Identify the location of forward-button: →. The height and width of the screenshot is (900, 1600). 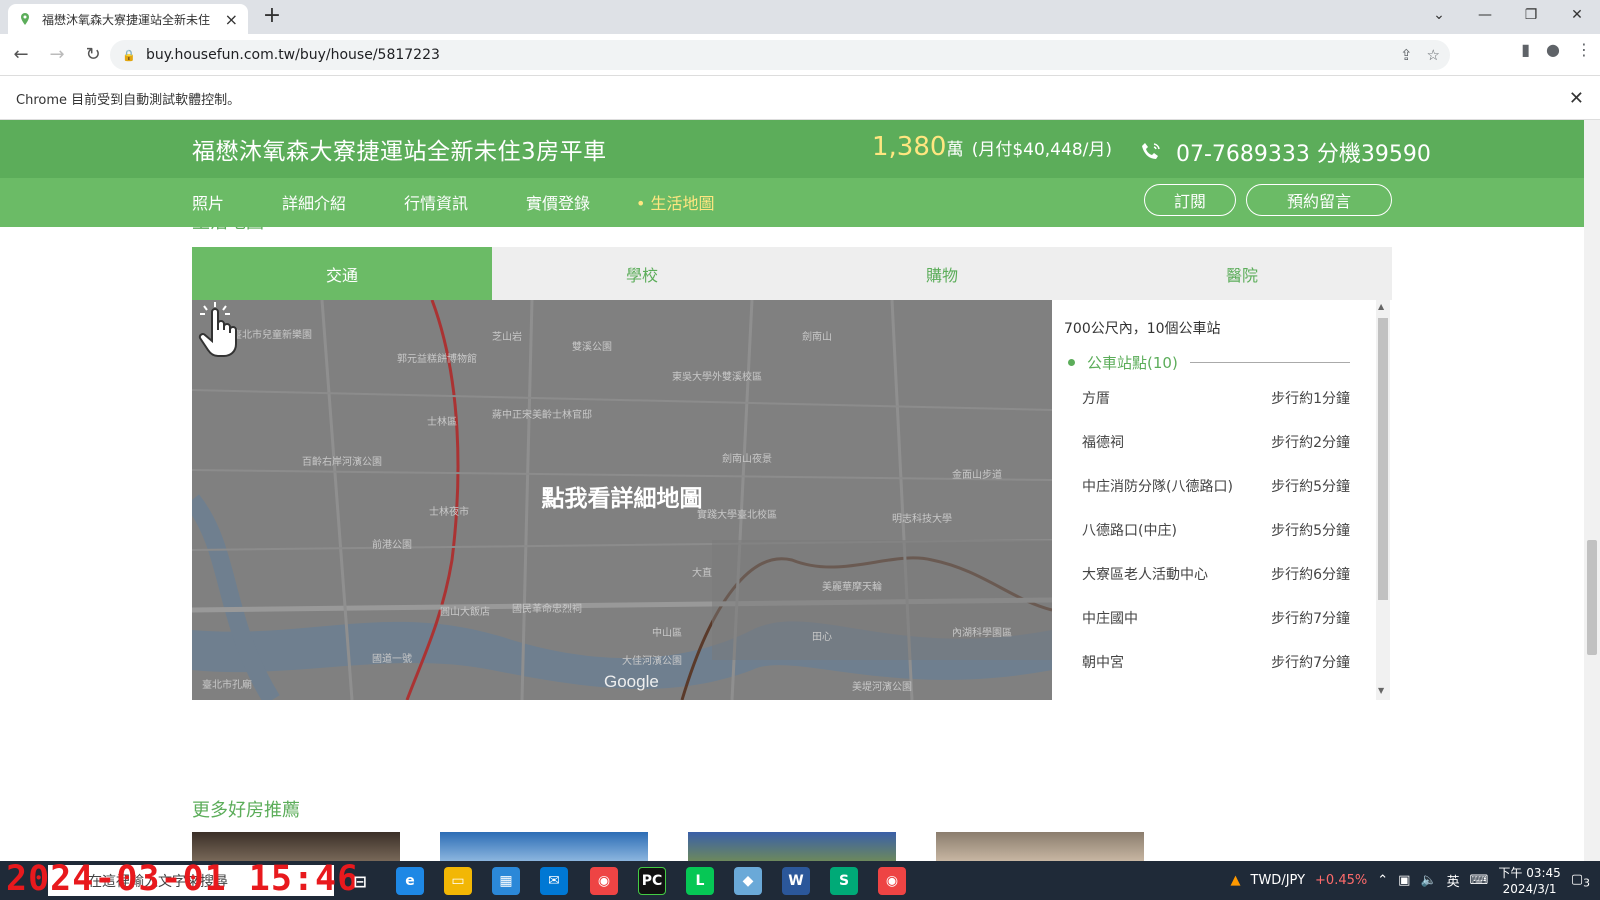
(57, 55).